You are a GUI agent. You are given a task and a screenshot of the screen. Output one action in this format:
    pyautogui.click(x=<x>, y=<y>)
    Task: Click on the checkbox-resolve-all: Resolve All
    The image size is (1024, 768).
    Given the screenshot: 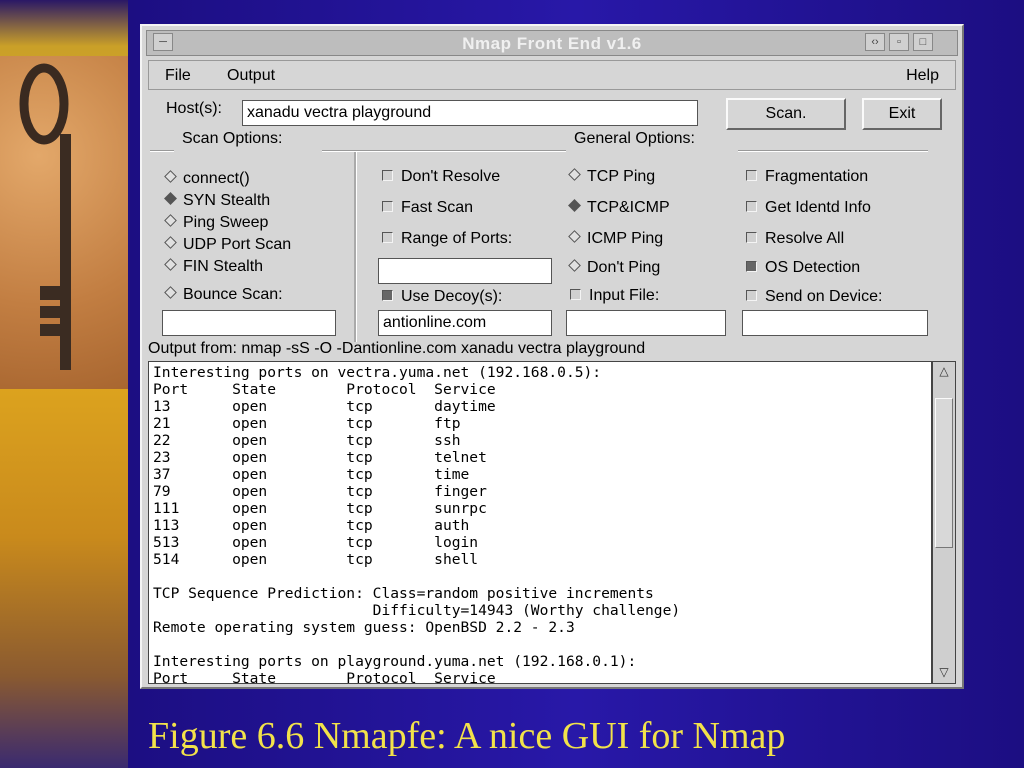 What is the action you would take?
    pyautogui.click(x=795, y=239)
    